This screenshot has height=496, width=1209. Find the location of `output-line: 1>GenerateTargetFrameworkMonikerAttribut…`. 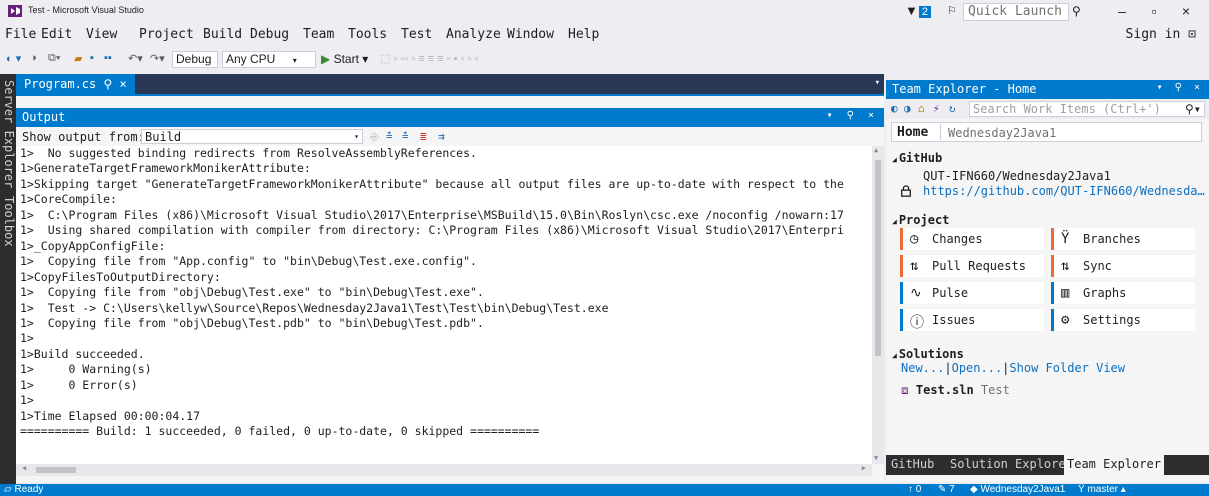

output-line: 1>GenerateTargetFrameworkMonikerAttribut… is located at coordinates (165, 168).